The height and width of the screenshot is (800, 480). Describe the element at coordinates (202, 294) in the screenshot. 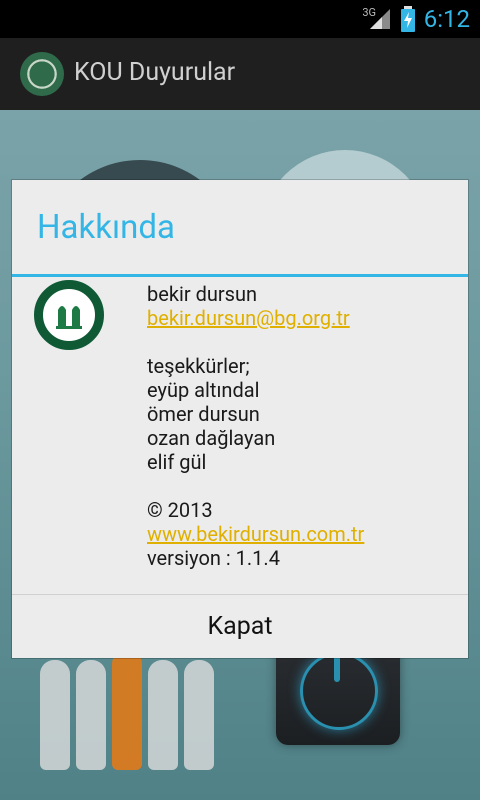

I see `author-name: bekir dursun` at that location.